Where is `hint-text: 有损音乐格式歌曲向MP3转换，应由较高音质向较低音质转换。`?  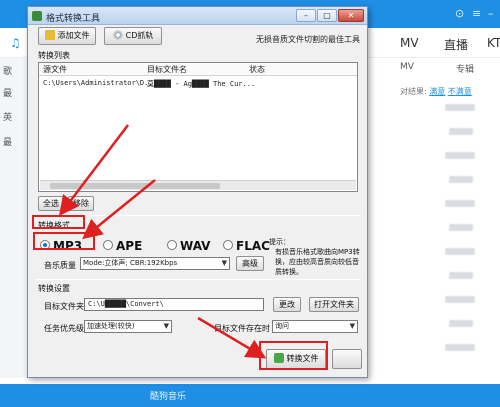
hint-text: 有损音乐格式歌曲向MP3转换，应由较高音质向较低音质转换。 is located at coordinates (317, 262).